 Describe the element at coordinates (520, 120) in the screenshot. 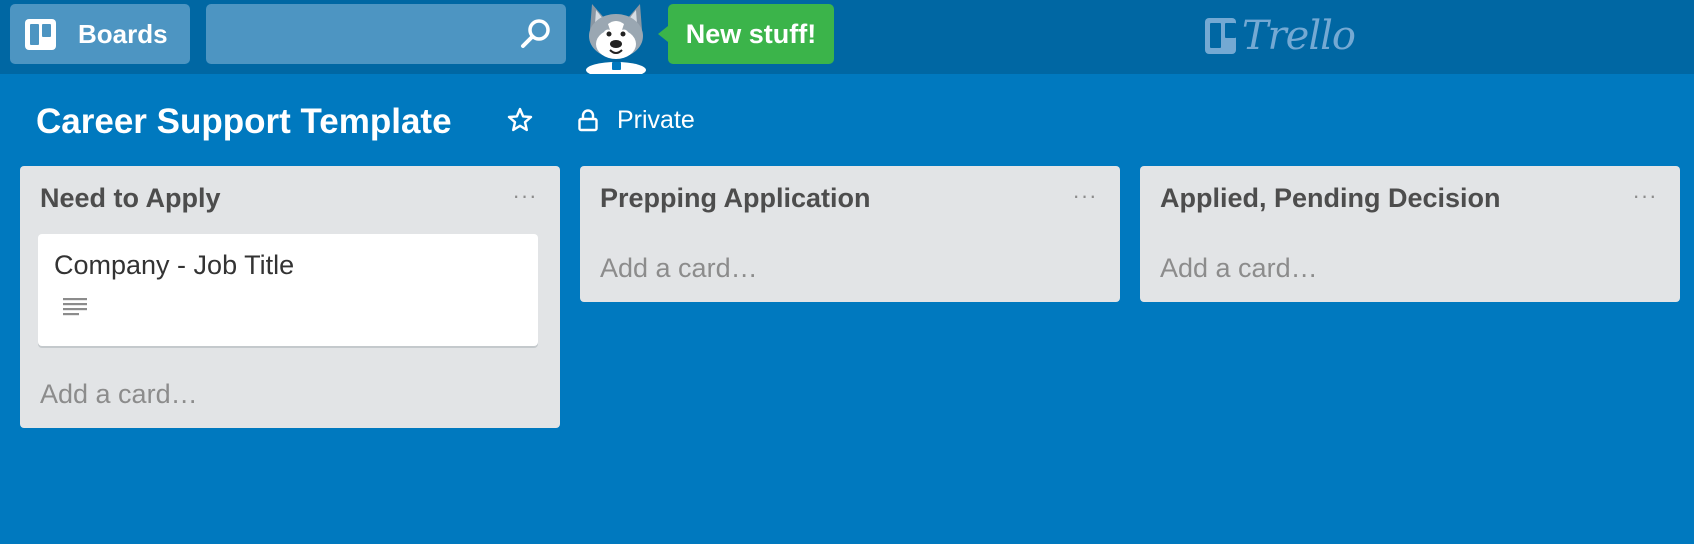

I see `star-icon` at that location.